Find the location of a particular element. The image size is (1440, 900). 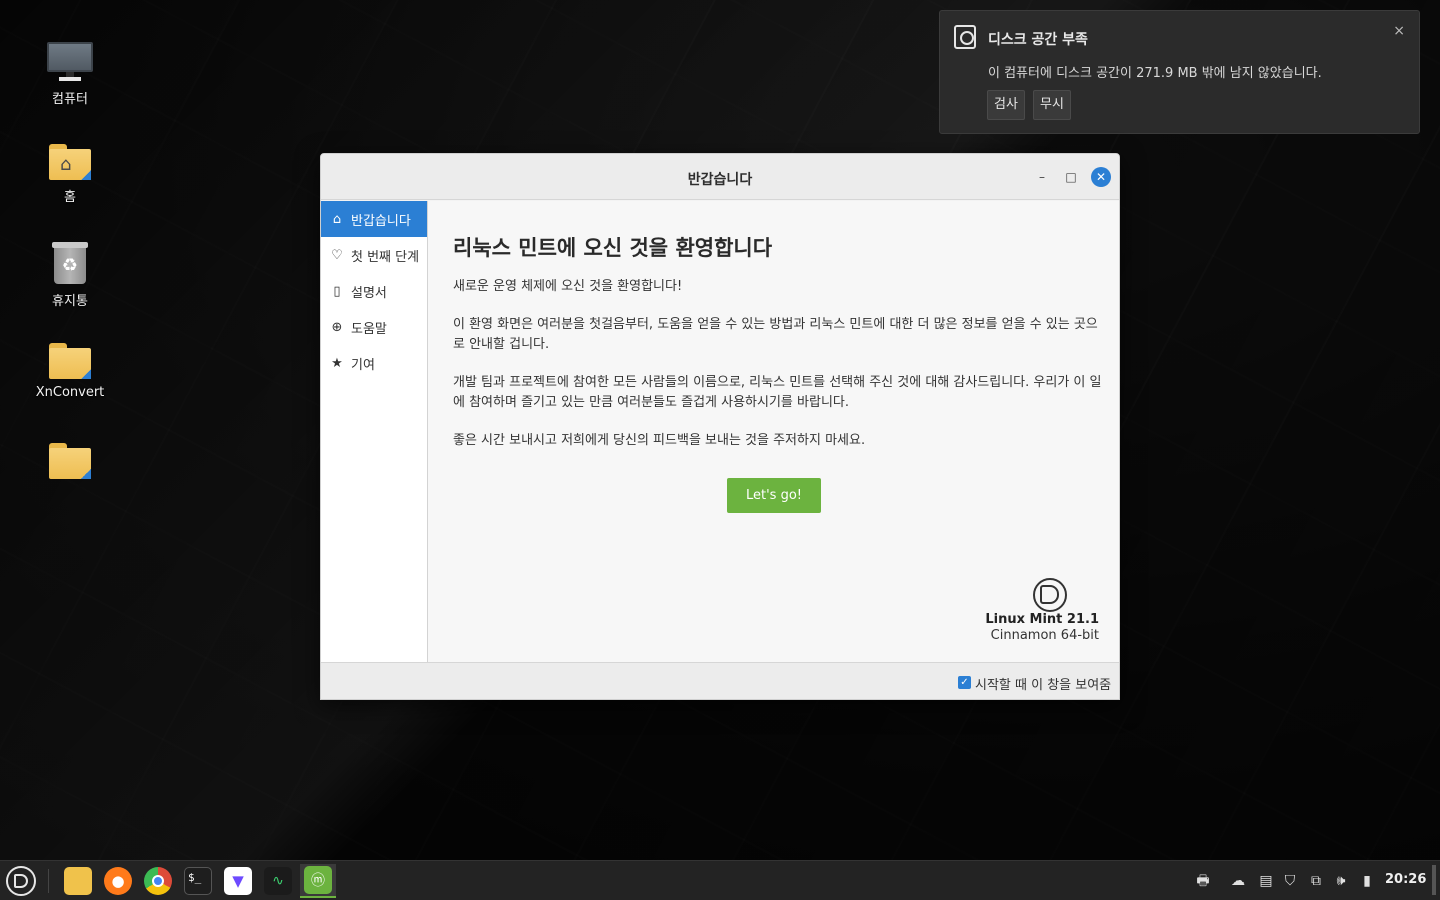

desktop-icon-trash: ♻ 휴지통 is located at coordinates (70, 275).